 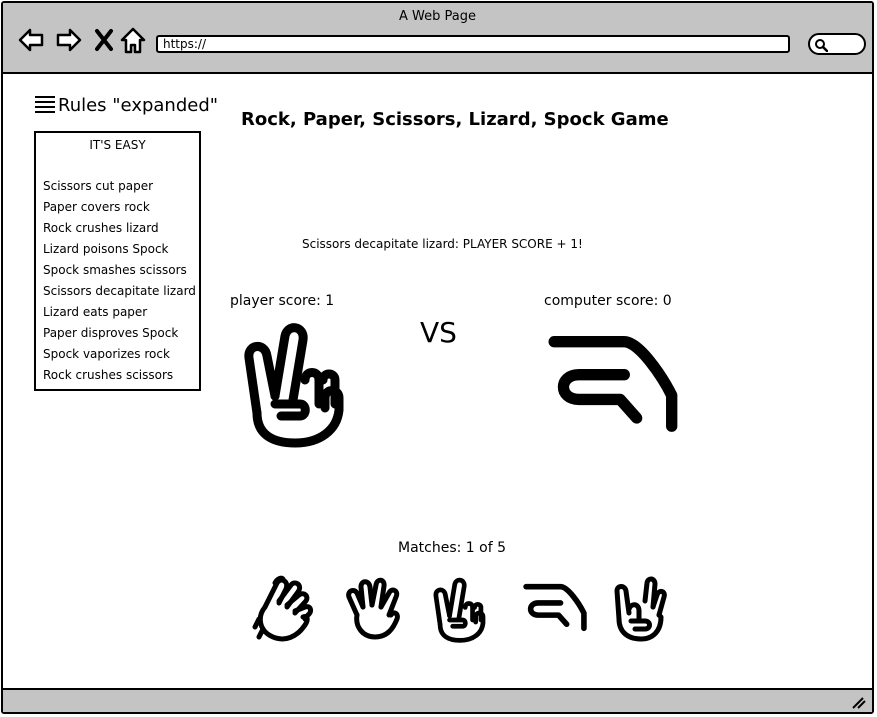 What do you see at coordinates (556, 608) in the screenshot?
I see `lizard-hand-icon` at bounding box center [556, 608].